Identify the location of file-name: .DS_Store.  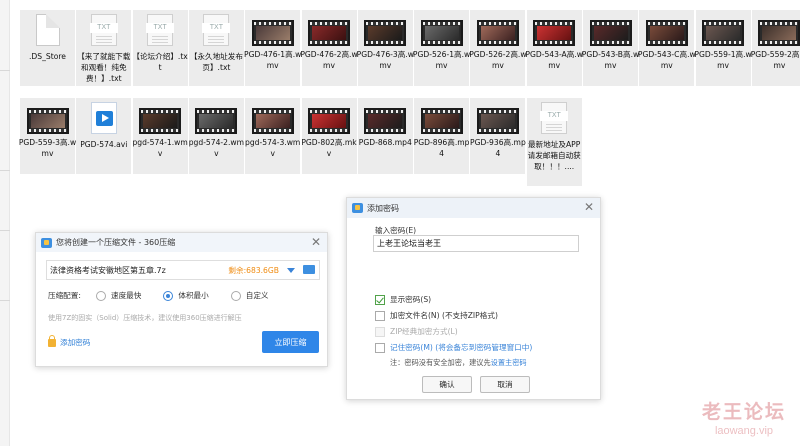
(48, 56).